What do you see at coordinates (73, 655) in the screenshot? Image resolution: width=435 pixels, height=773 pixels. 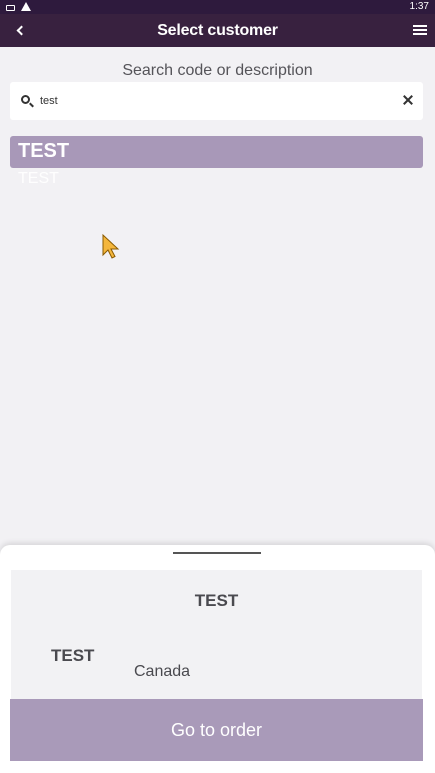 I see `summary-customer-code: TEST` at bounding box center [73, 655].